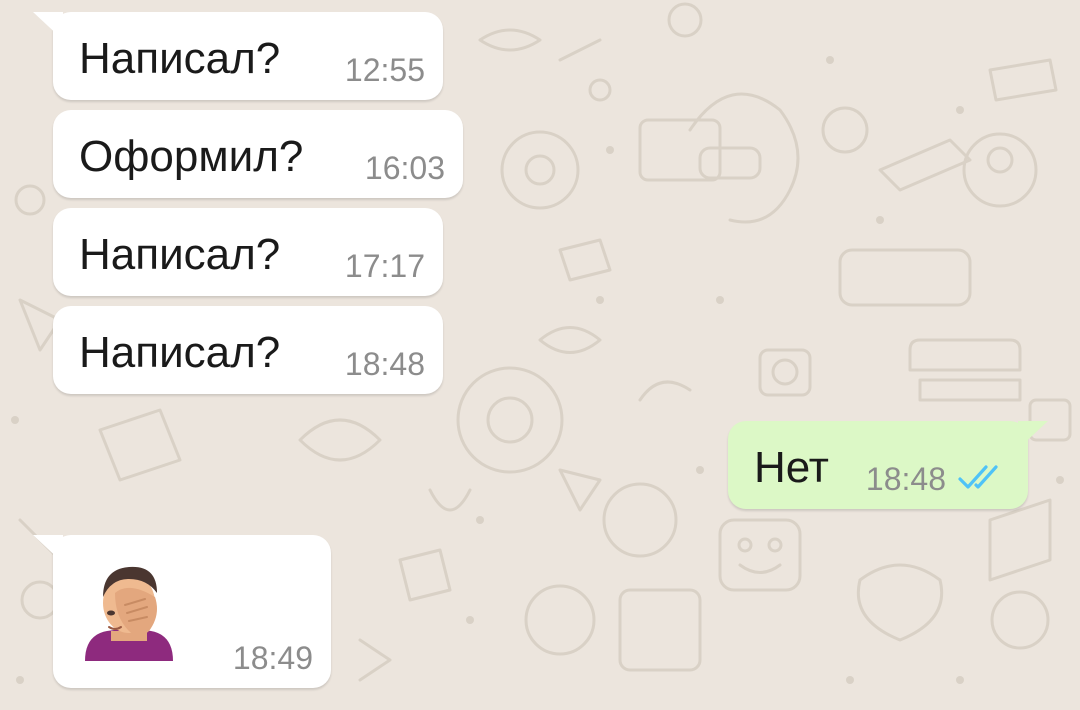 The width and height of the screenshot is (1080, 710). What do you see at coordinates (404, 168) in the screenshot?
I see `message-time: 16:03` at bounding box center [404, 168].